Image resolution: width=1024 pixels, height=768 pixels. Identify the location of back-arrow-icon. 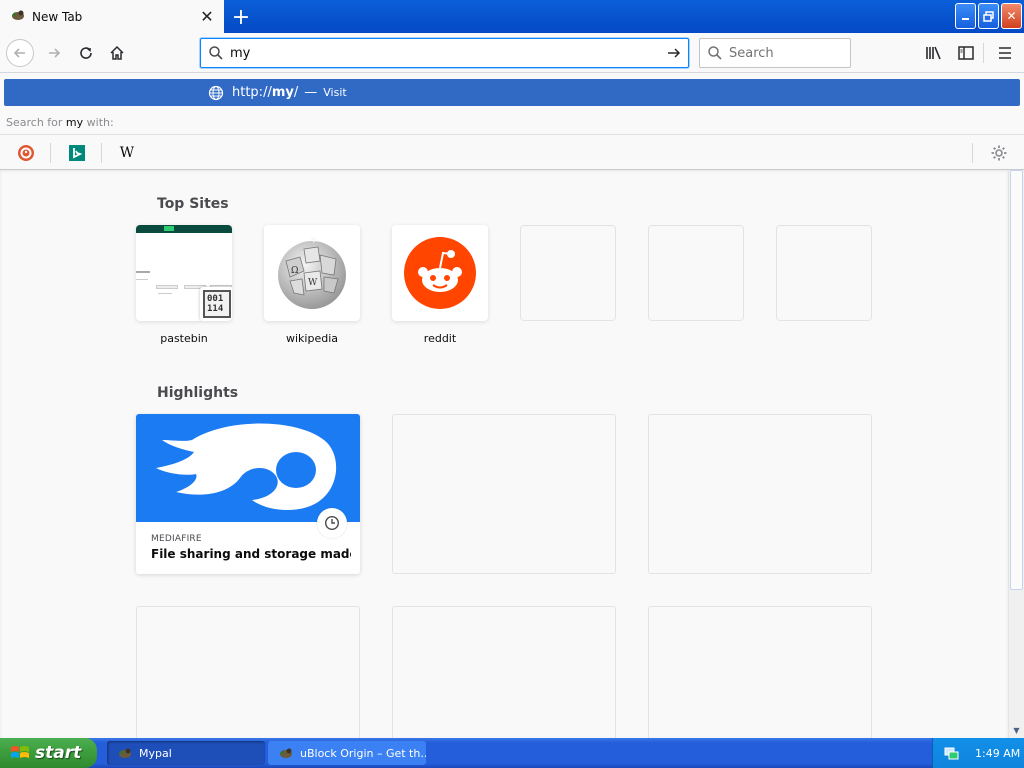
(19, 53).